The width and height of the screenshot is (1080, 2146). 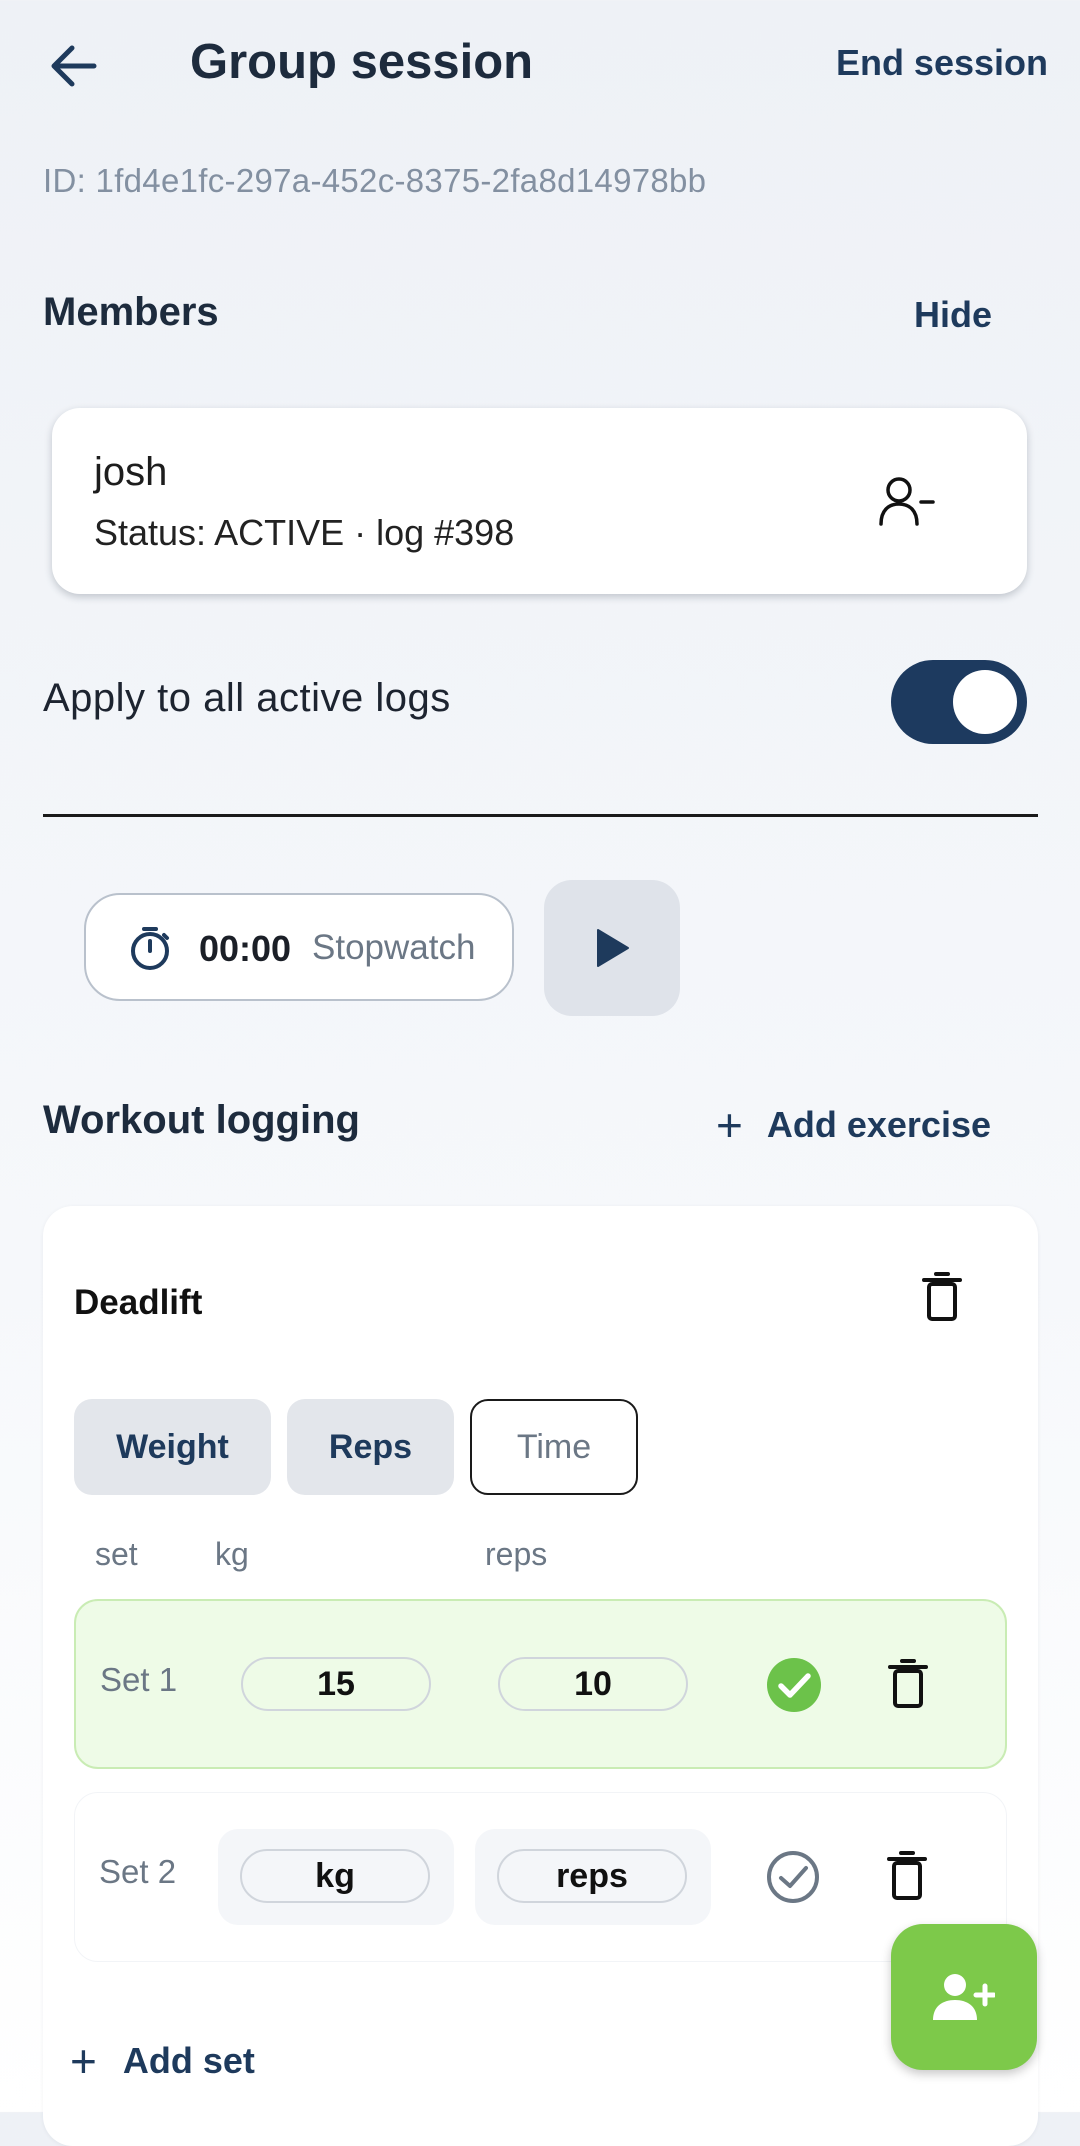 I want to click on set-label: Set 2, so click(x=138, y=1871).